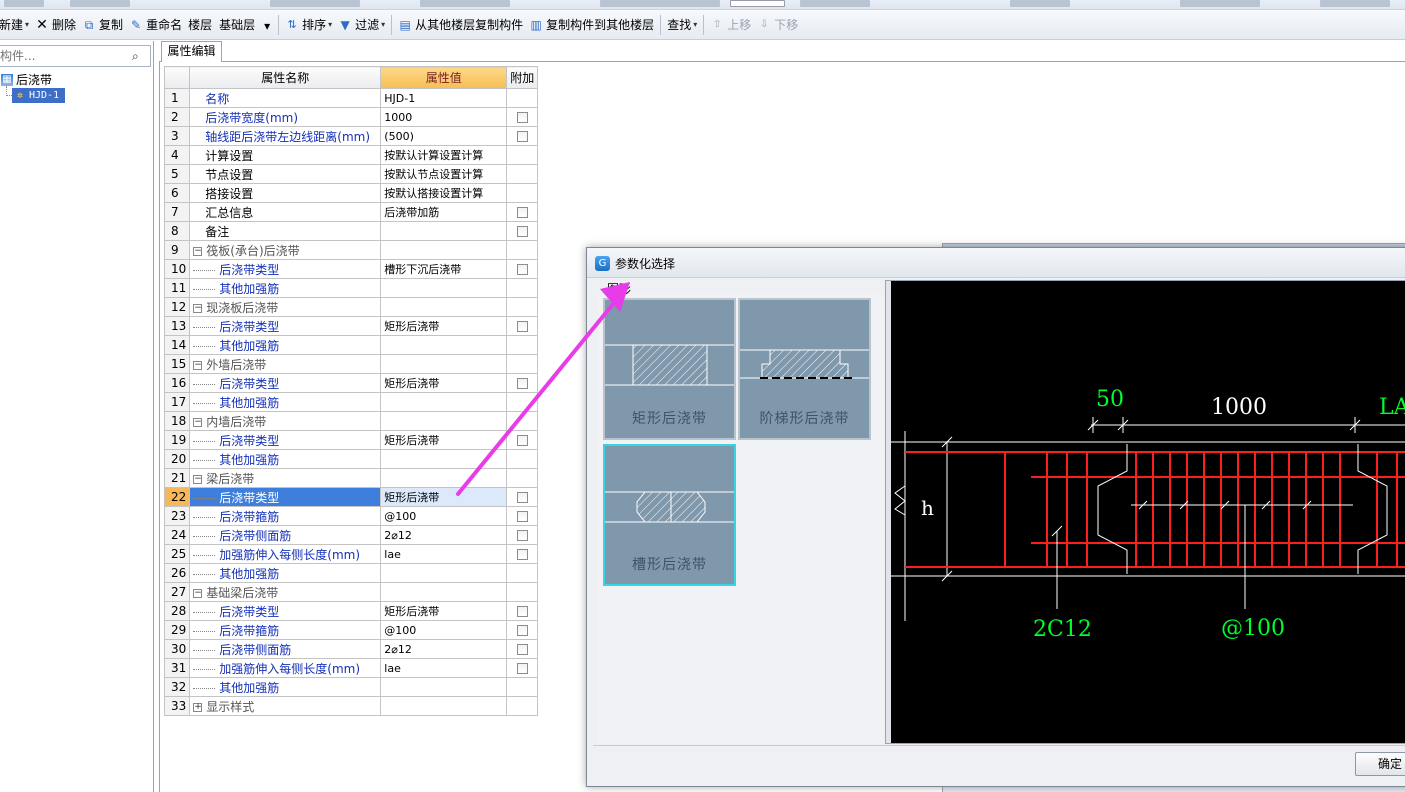 The image size is (1405, 792). Describe the element at coordinates (351, 516) in the screenshot. I see `property-row: 23 后浇带箍筋 @100` at that location.